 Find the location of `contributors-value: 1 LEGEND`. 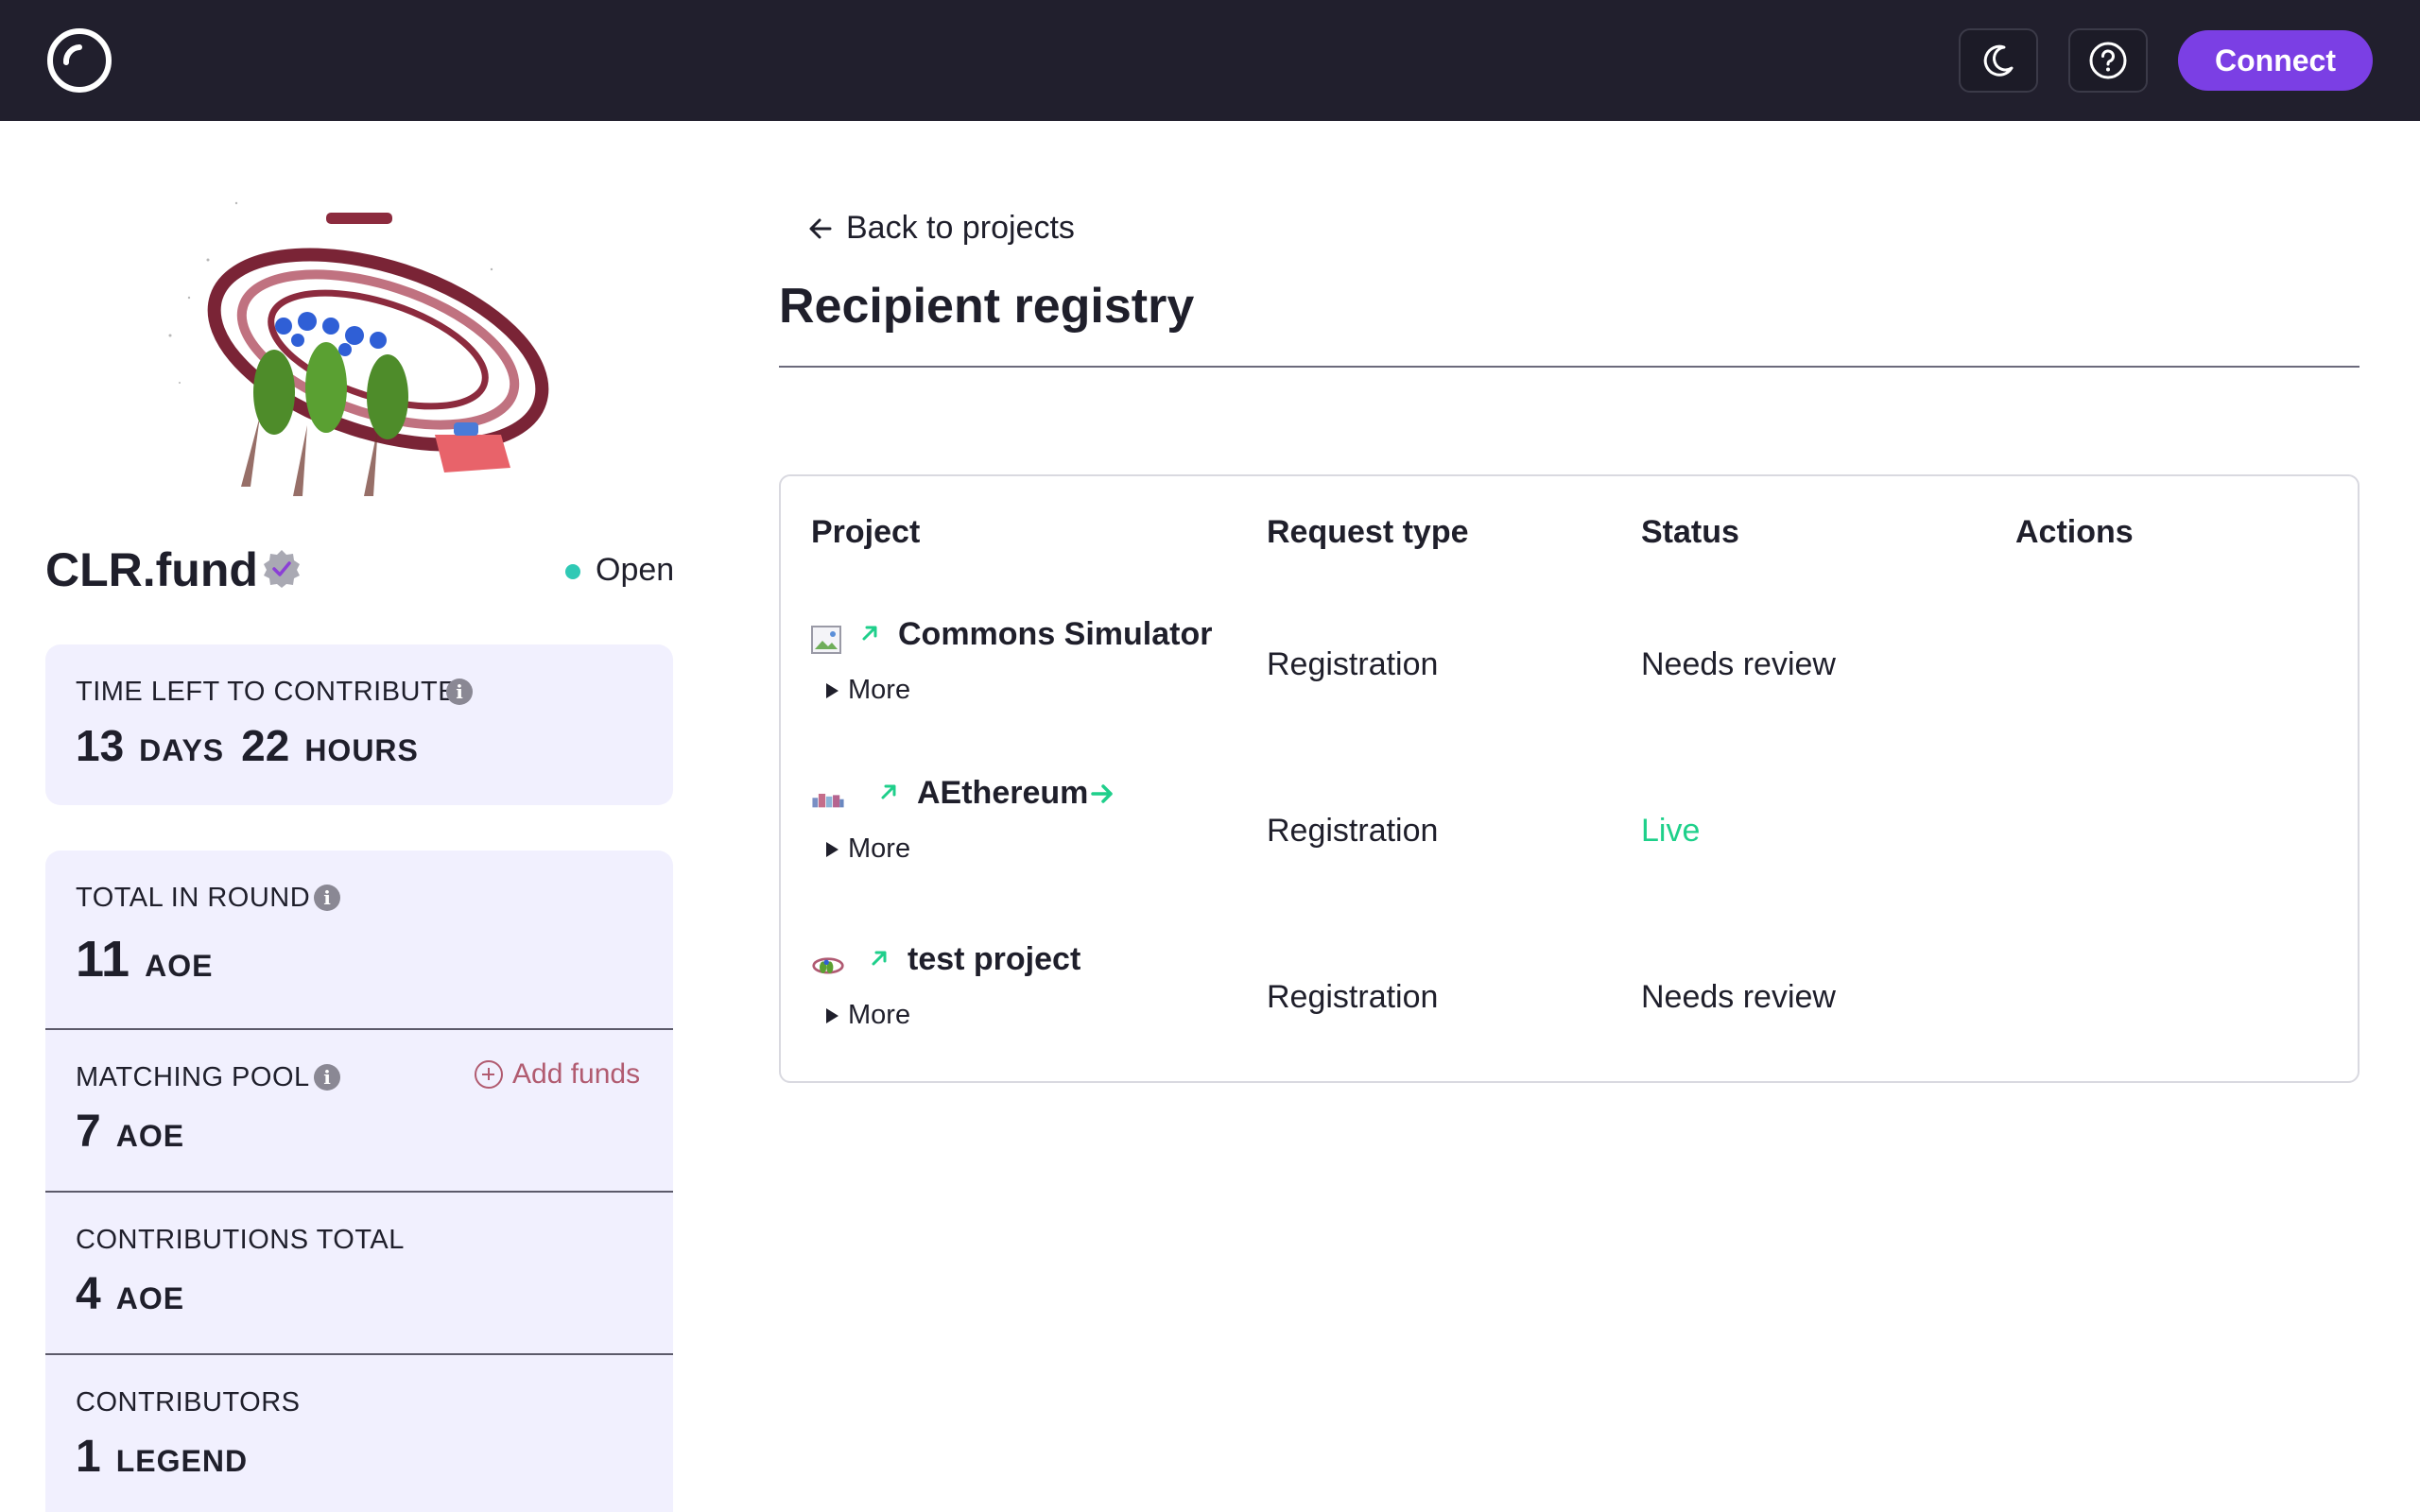

contributors-value: 1 LEGEND is located at coordinates (170, 1457).